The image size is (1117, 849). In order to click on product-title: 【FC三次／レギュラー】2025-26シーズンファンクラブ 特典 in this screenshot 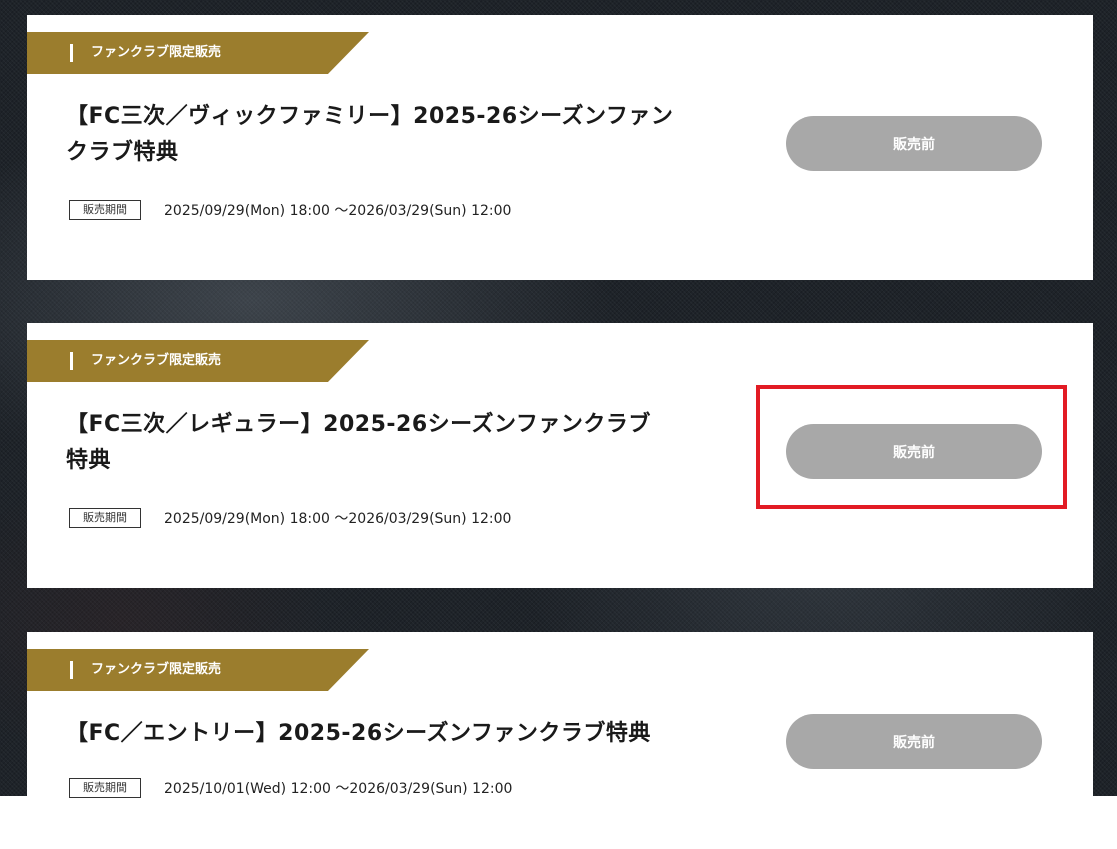, I will do `click(391, 443)`.